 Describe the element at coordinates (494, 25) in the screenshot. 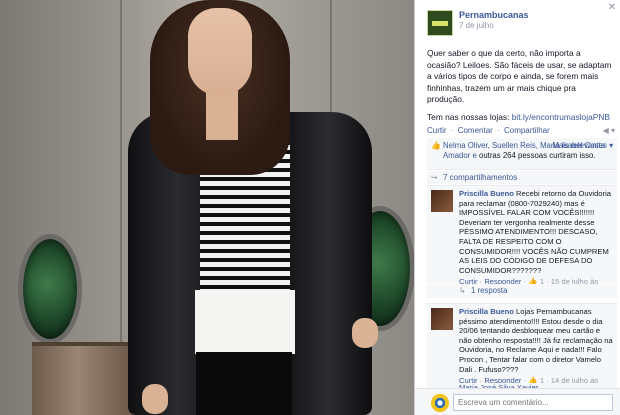

I see `post-date: 7 de julho` at that location.